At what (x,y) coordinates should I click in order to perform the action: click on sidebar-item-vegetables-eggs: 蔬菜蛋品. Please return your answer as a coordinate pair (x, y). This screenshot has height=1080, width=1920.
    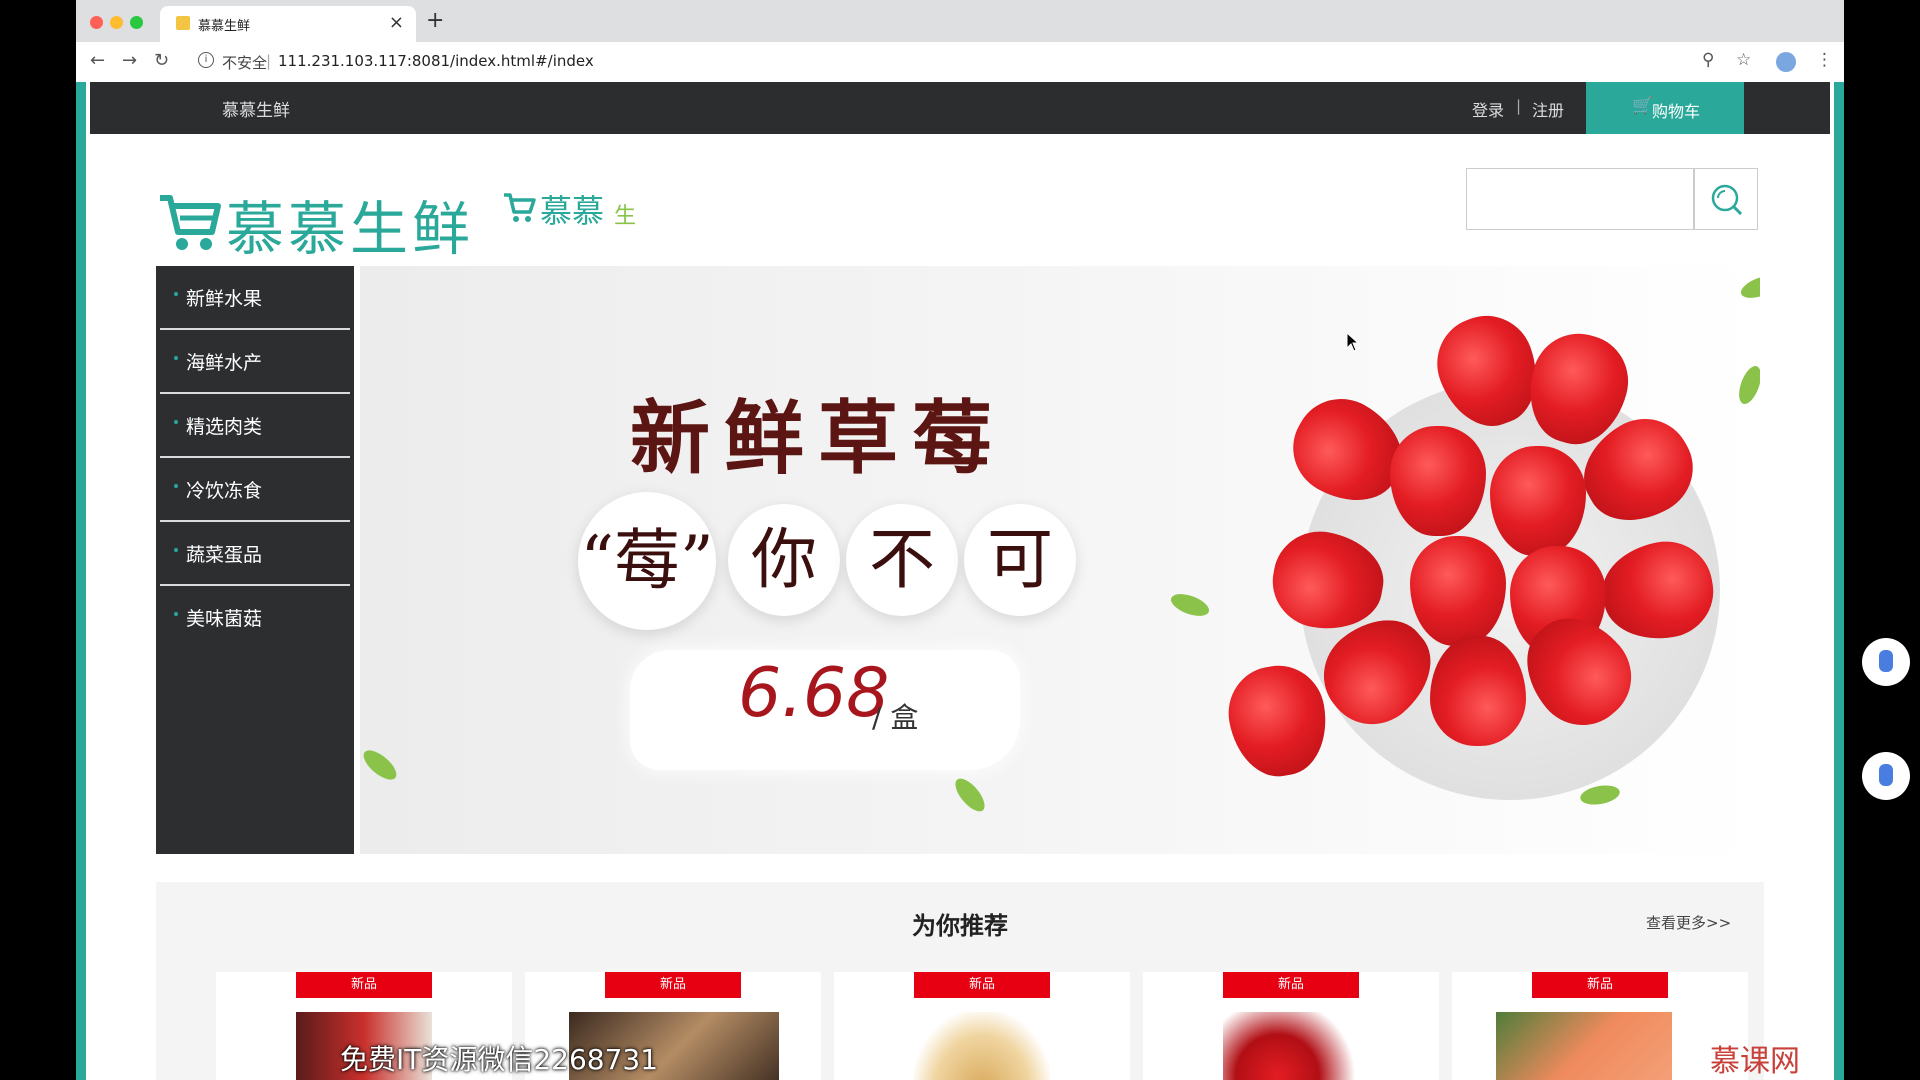
    Looking at the image, I should click on (255, 554).